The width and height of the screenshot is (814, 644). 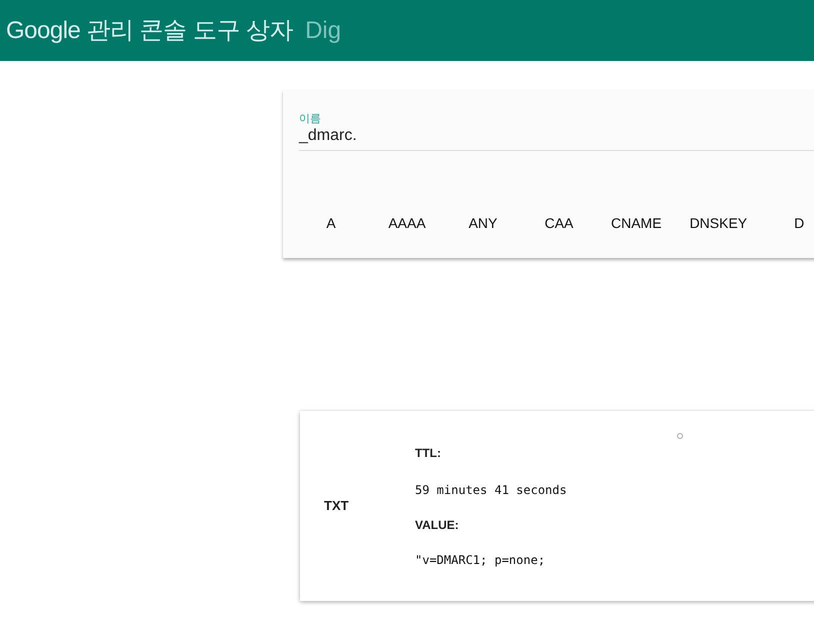 I want to click on record-type-tab: A, so click(x=331, y=223).